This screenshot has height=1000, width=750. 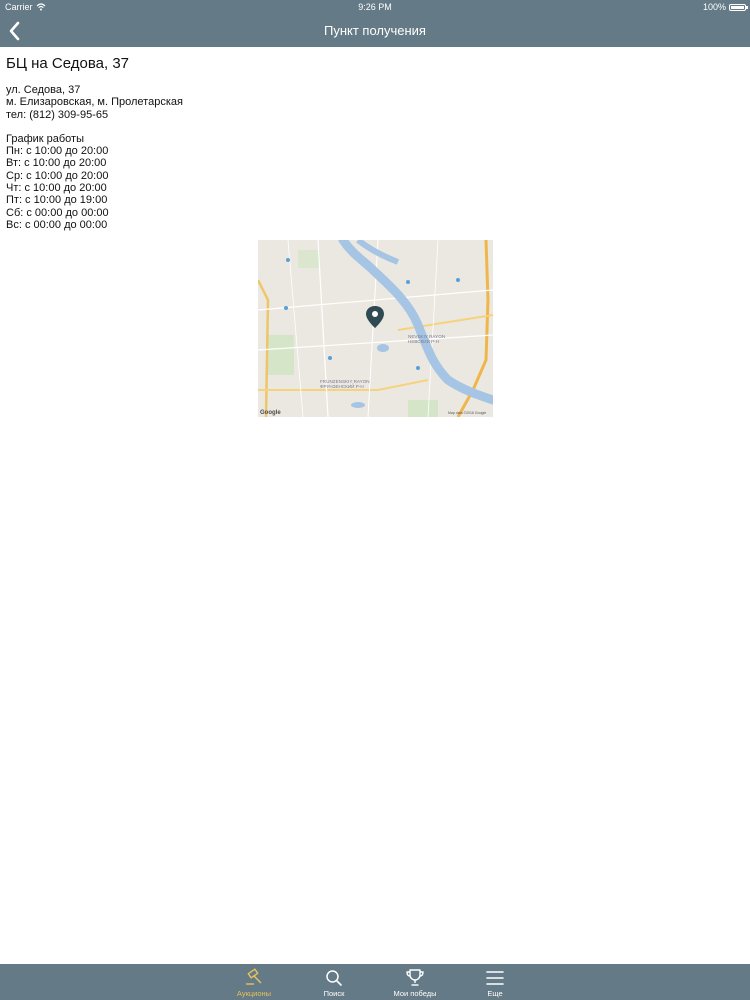 What do you see at coordinates (366, 115) in the screenshot?
I see `phone-line: тел: (812) 309-95-65` at bounding box center [366, 115].